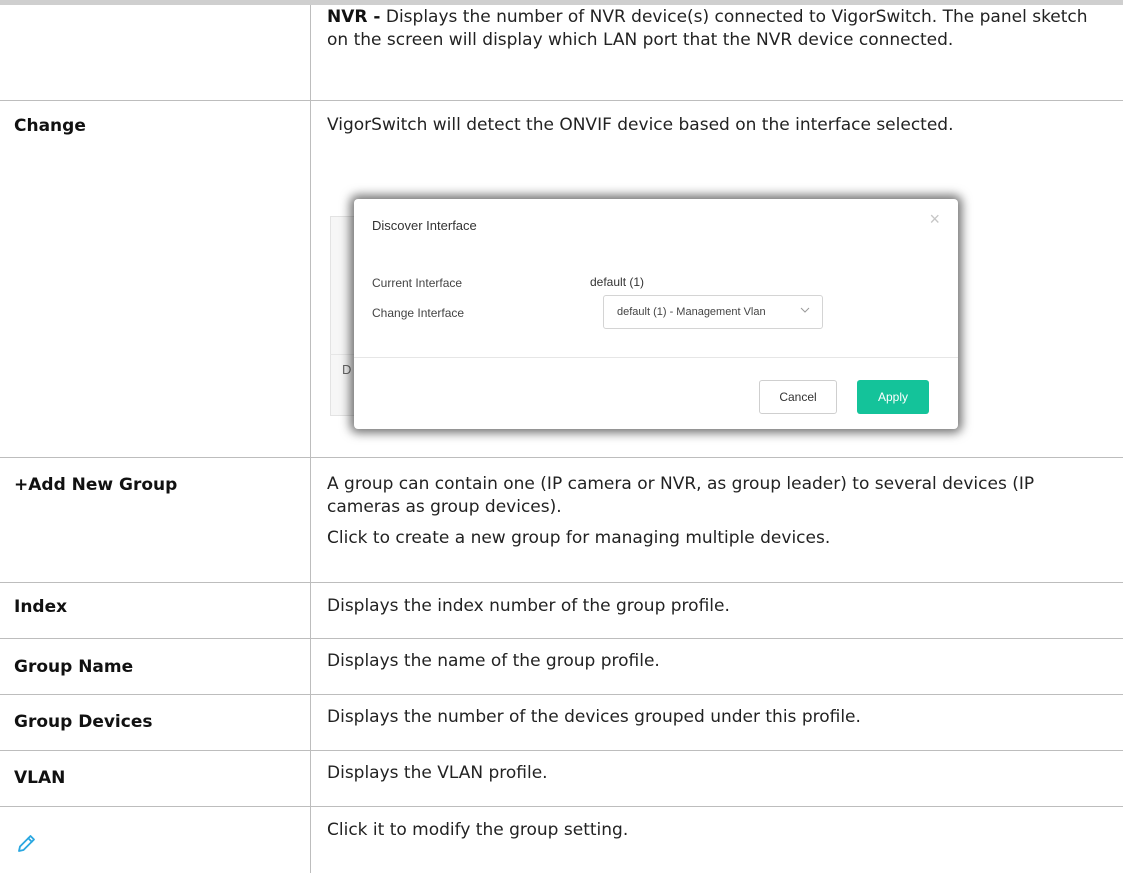 The width and height of the screenshot is (1123, 873). I want to click on change-interface-label: Change Interface, so click(418, 313).